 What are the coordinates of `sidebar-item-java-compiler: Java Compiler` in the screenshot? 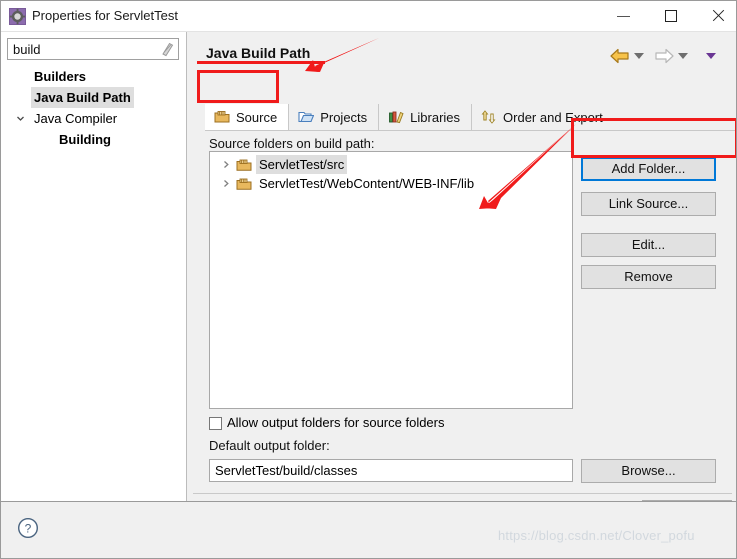 It's located at (94, 118).